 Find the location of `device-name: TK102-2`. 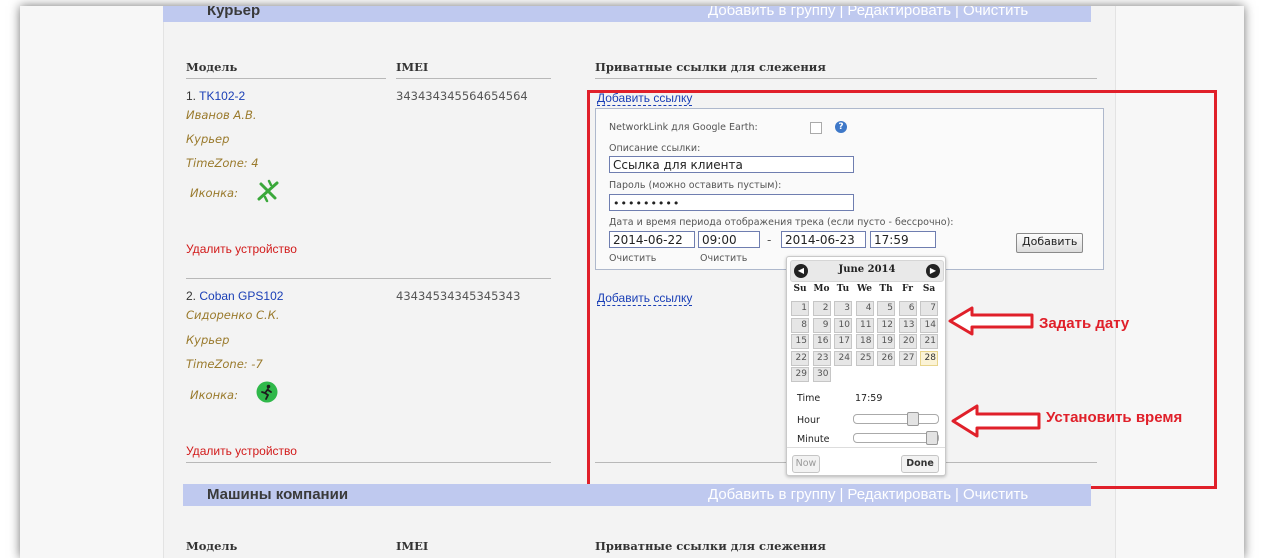

device-name: TK102-2 is located at coordinates (222, 96).